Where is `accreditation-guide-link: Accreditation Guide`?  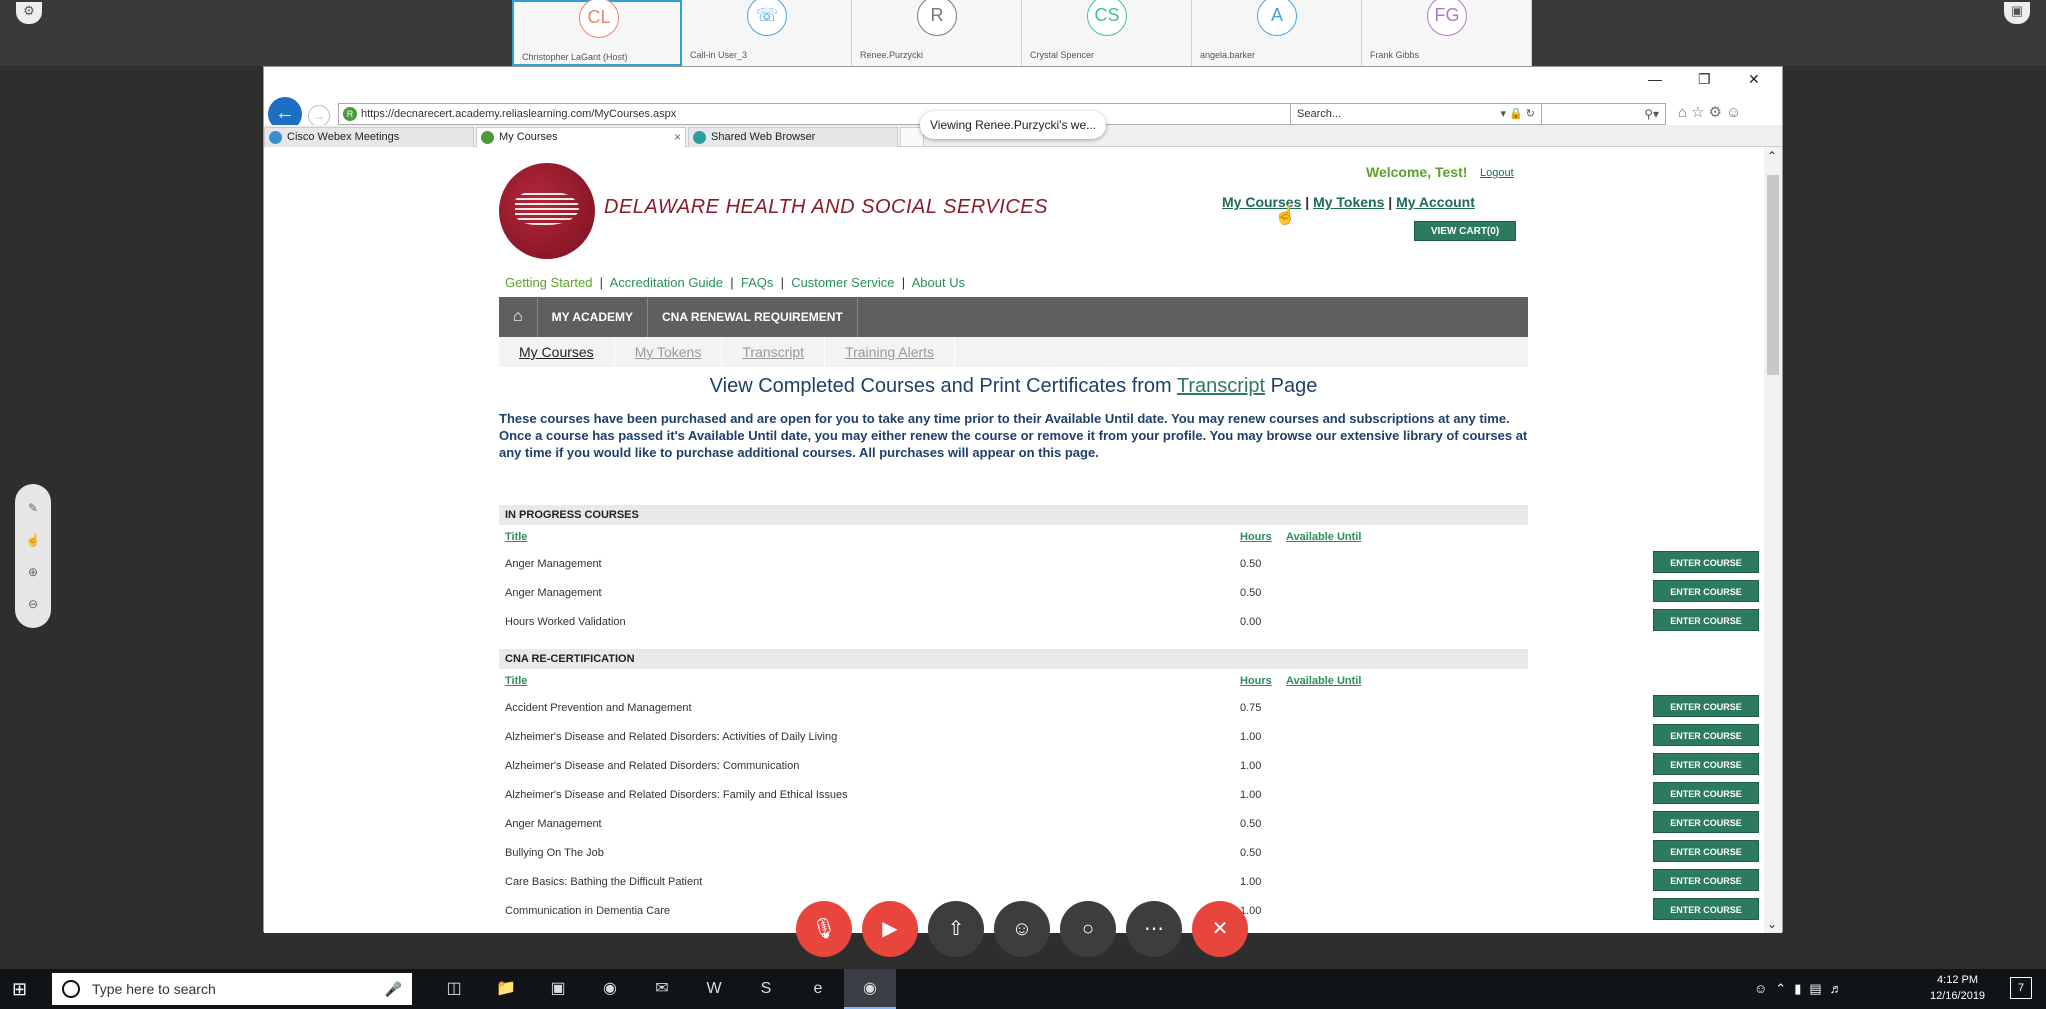
accreditation-guide-link: Accreditation Guide is located at coordinates (666, 282).